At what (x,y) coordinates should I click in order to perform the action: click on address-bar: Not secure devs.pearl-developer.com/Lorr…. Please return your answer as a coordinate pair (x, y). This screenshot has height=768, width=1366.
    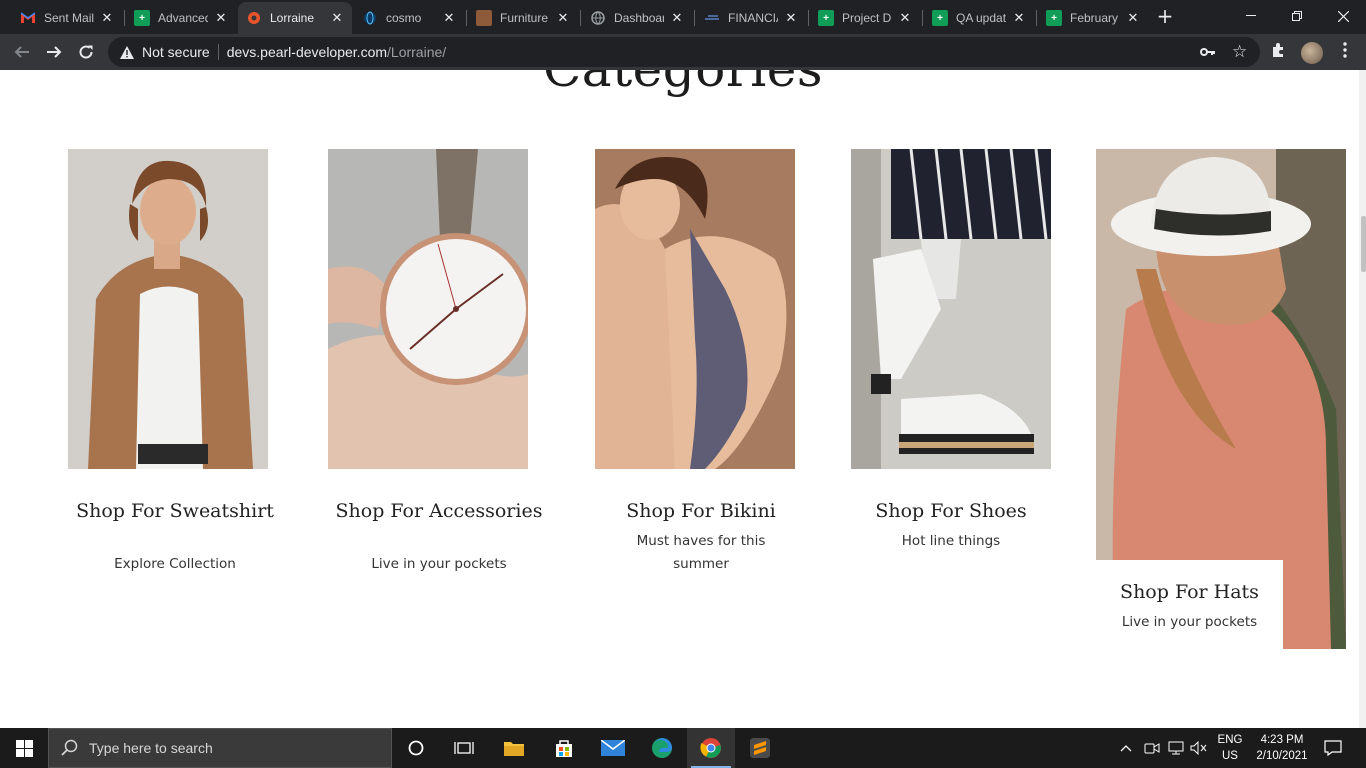
    Looking at the image, I should click on (684, 52).